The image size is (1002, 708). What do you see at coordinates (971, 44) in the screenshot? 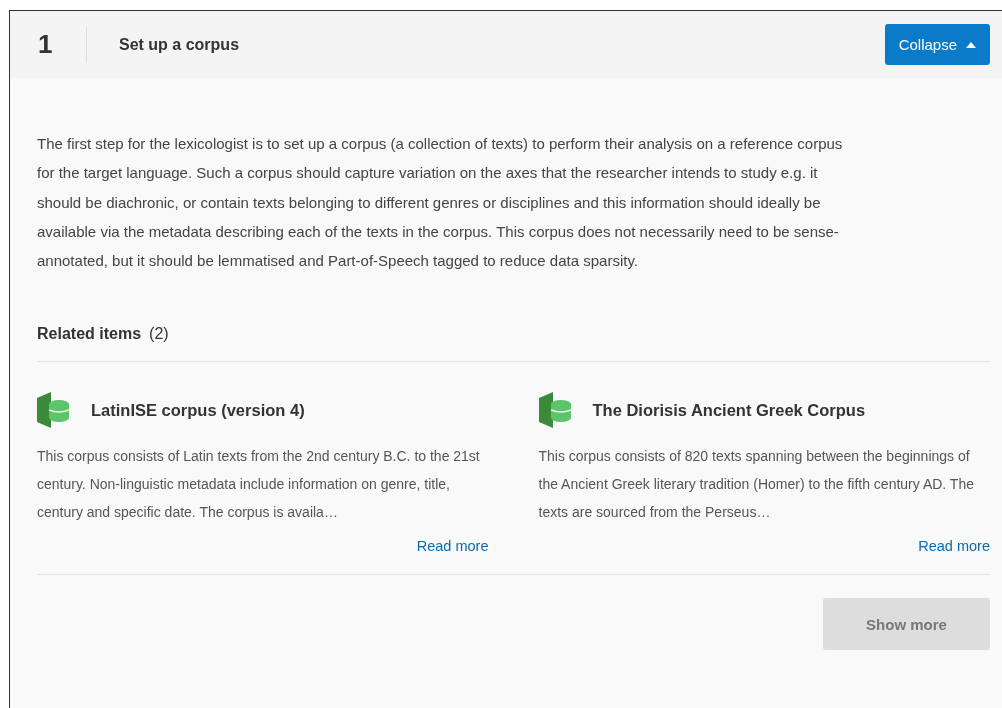
I see `caret-icon` at bounding box center [971, 44].